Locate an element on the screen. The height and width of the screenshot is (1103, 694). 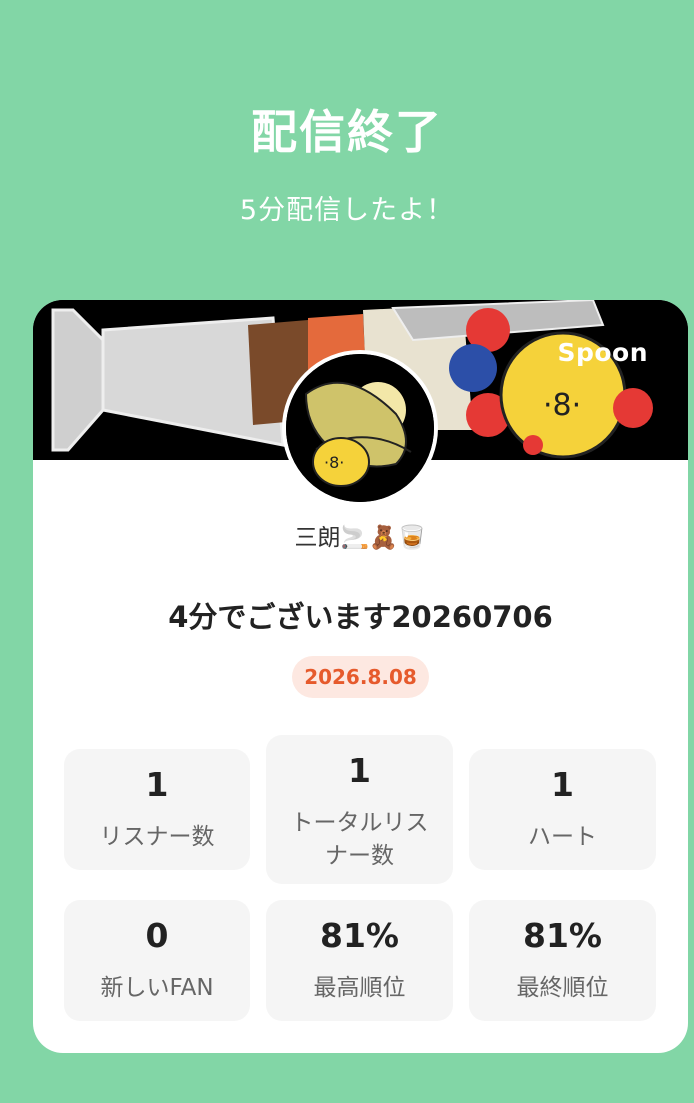
stat-highest-rank: 81% 最高順位 is located at coordinates (359, 960).